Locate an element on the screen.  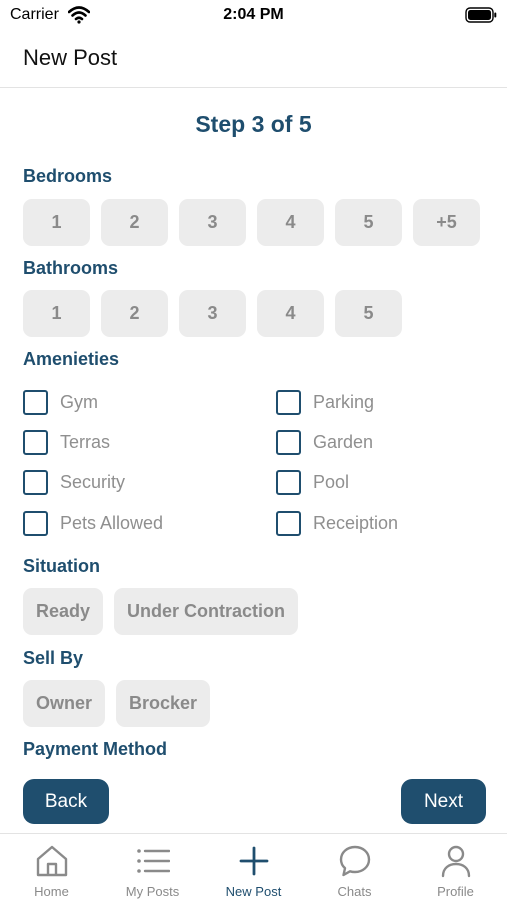
amenity-terras: Terras is located at coordinates (66, 442).